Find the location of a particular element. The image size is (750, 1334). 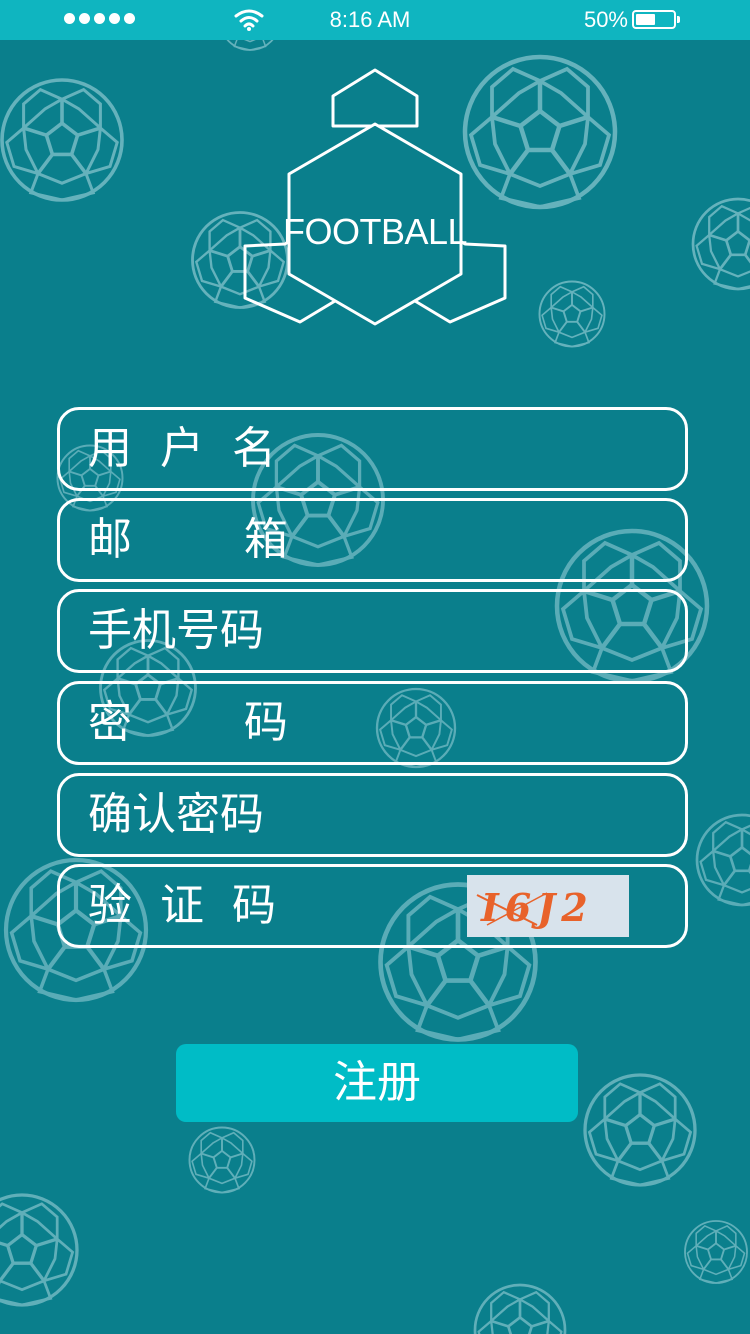

confirm-password-label: 确认密码 is located at coordinates (176, 814).